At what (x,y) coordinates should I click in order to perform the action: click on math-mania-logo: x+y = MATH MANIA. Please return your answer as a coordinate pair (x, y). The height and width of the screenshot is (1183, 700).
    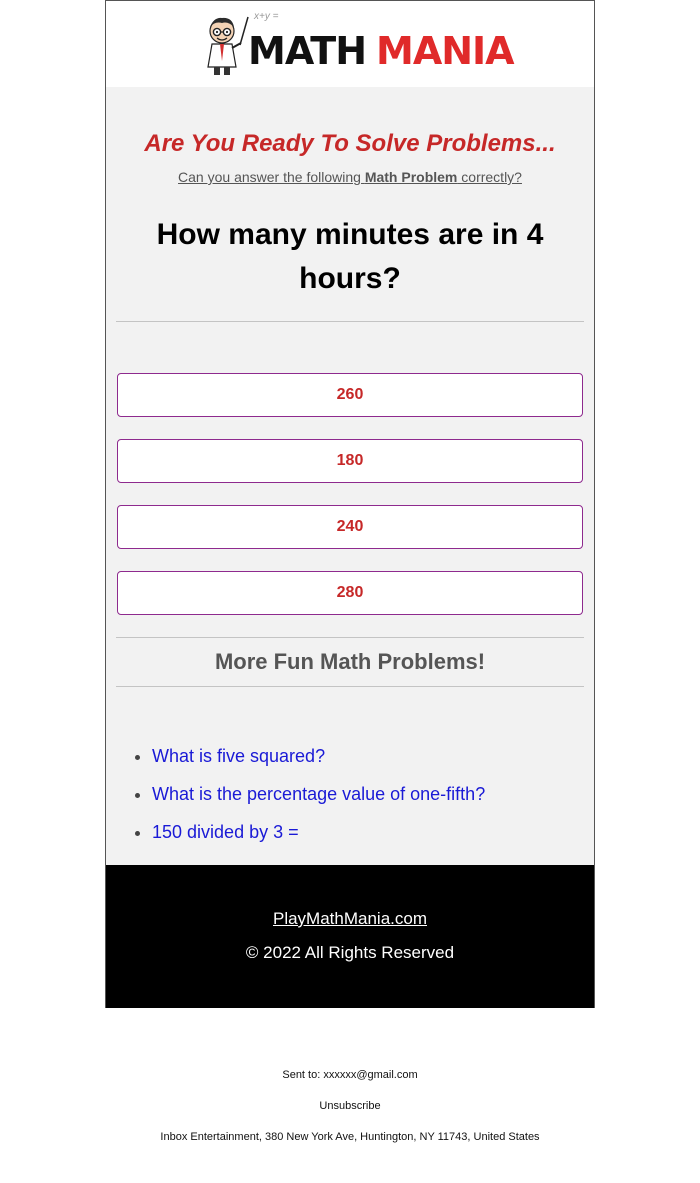
    Looking at the image, I should click on (360, 44).